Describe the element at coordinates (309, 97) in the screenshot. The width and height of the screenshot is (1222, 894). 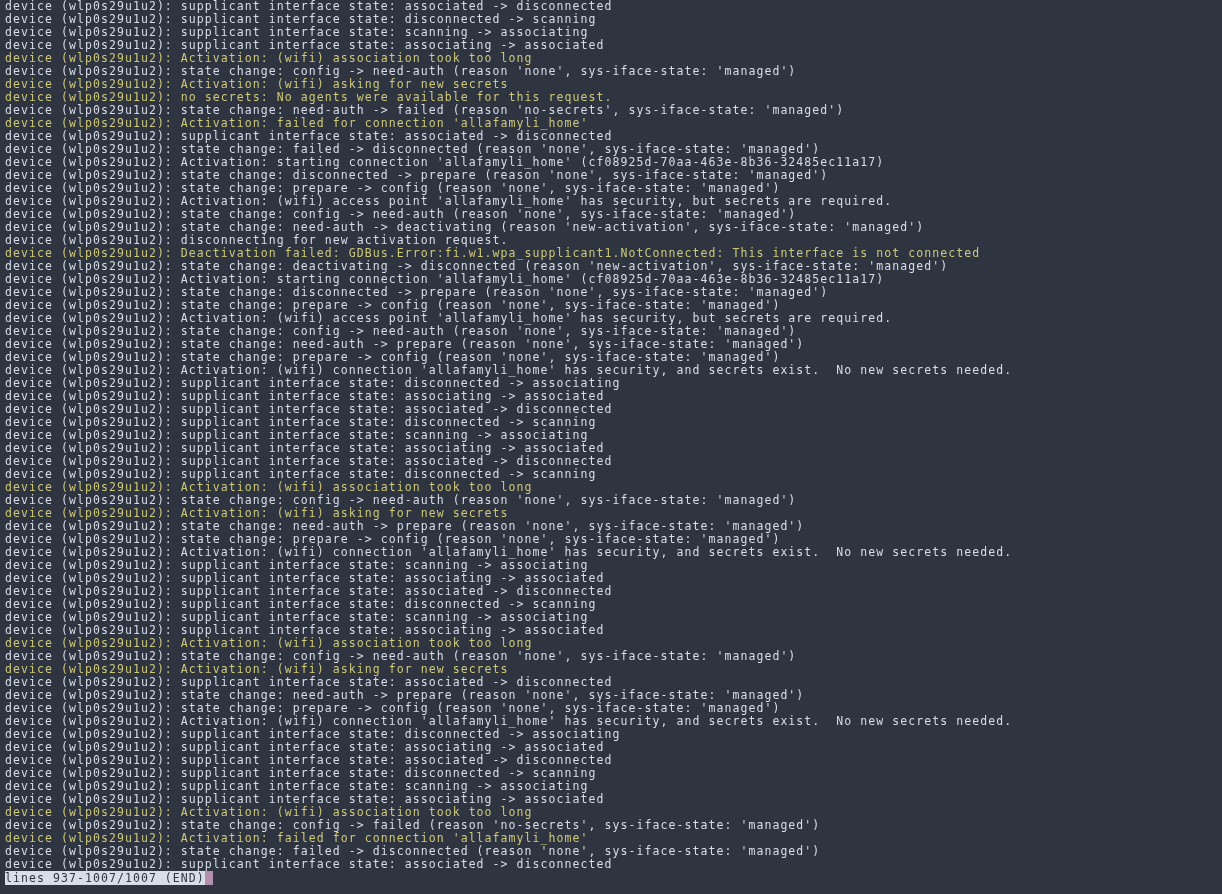
I see `log-line: device (wlp0s29u1u2): no secrets: No agents were available for this request.` at that location.